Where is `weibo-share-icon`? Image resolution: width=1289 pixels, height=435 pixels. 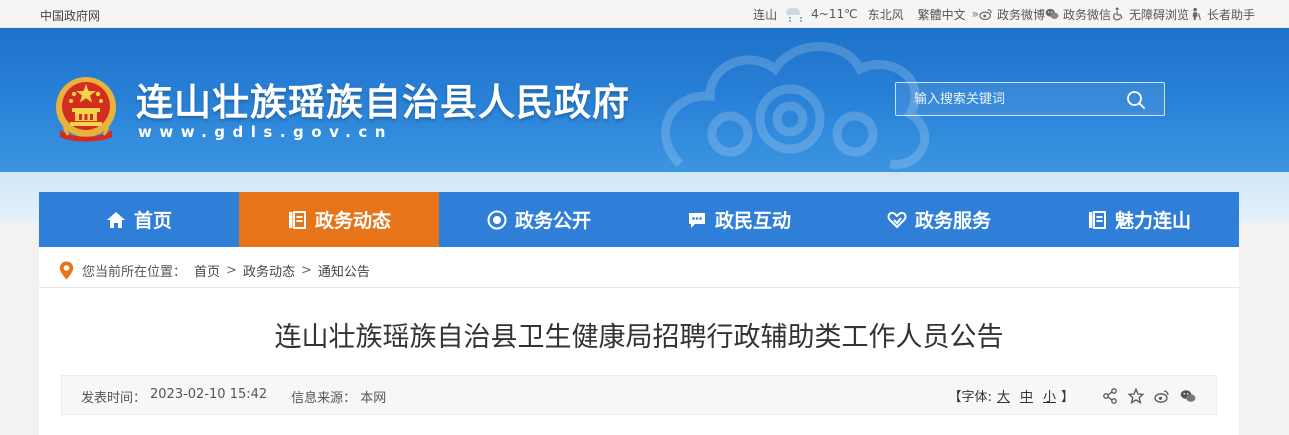 weibo-share-icon is located at coordinates (1162, 396).